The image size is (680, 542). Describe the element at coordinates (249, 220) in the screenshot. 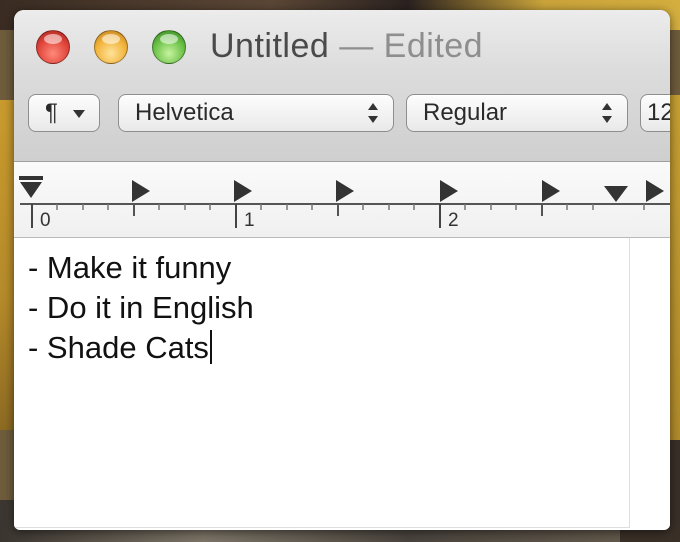

I see `ruler-label: 1` at that location.